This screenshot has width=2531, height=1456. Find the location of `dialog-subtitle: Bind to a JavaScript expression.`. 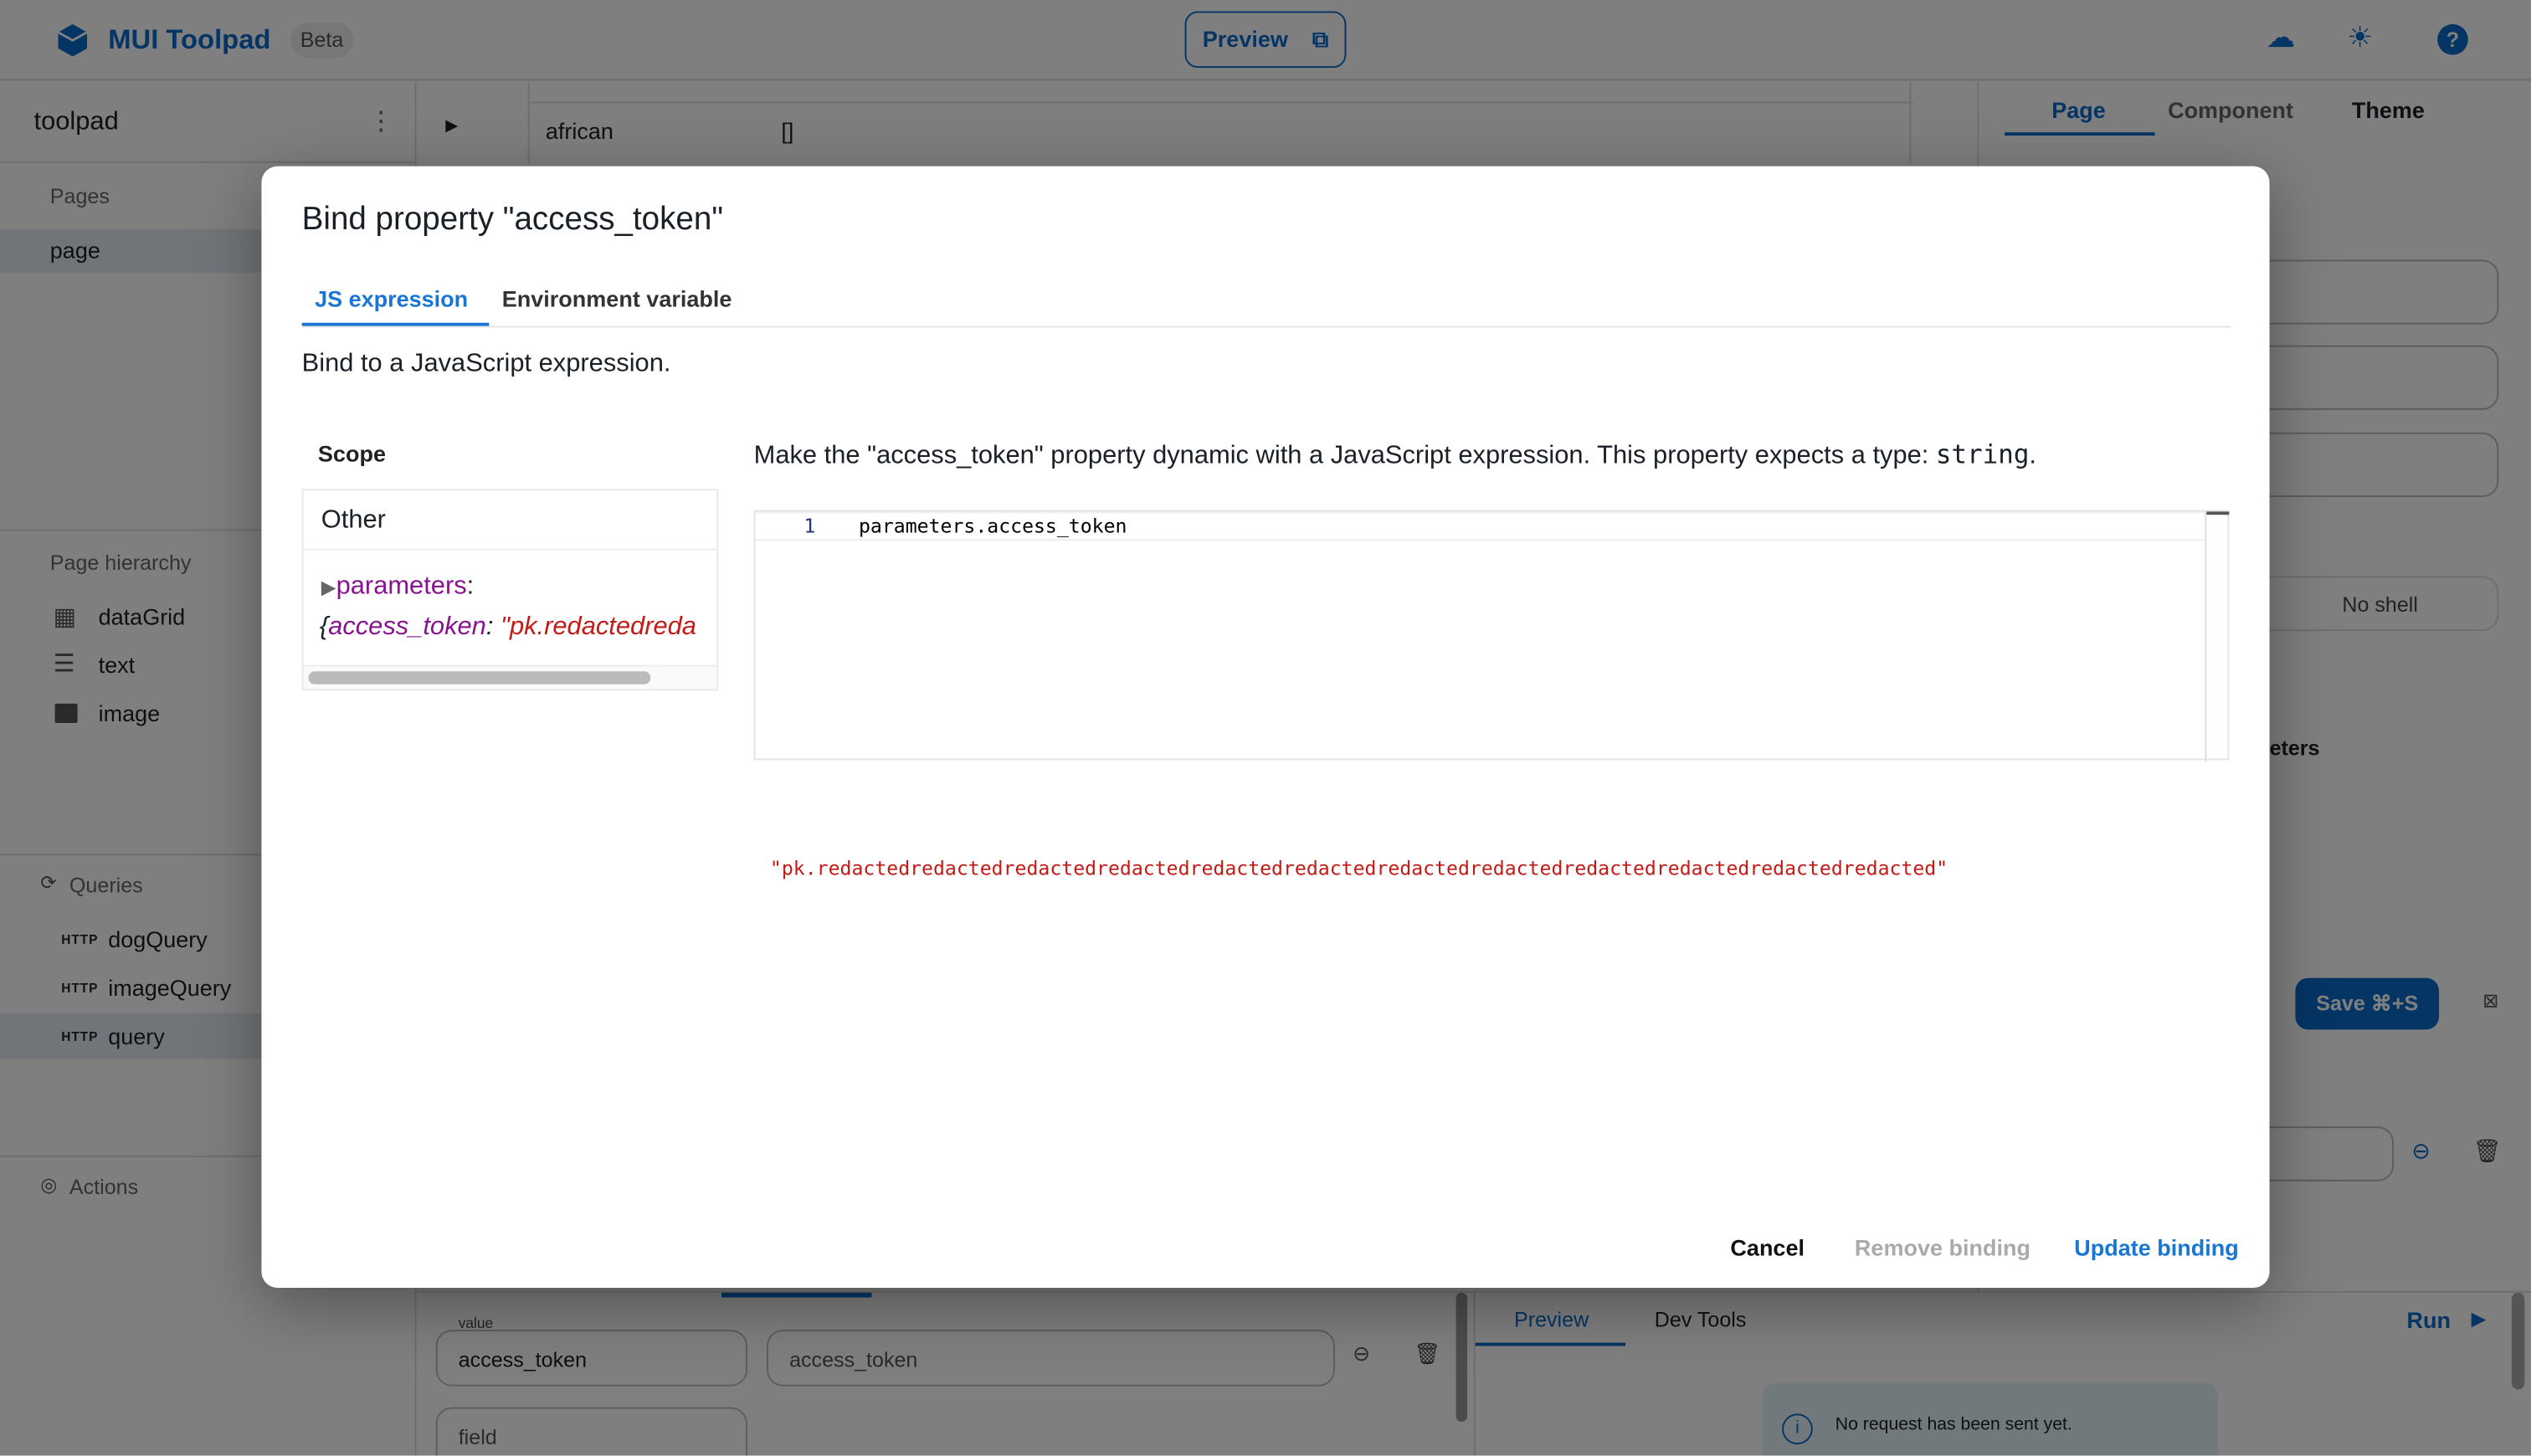

dialog-subtitle: Bind to a JavaScript expression. is located at coordinates (486, 364).